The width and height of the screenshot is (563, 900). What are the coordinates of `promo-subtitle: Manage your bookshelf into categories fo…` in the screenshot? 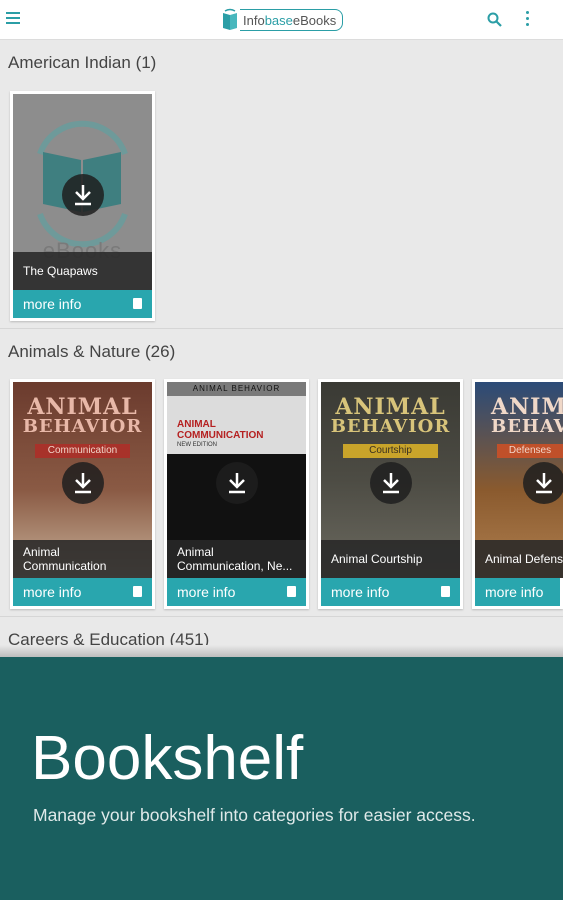 It's located at (254, 815).